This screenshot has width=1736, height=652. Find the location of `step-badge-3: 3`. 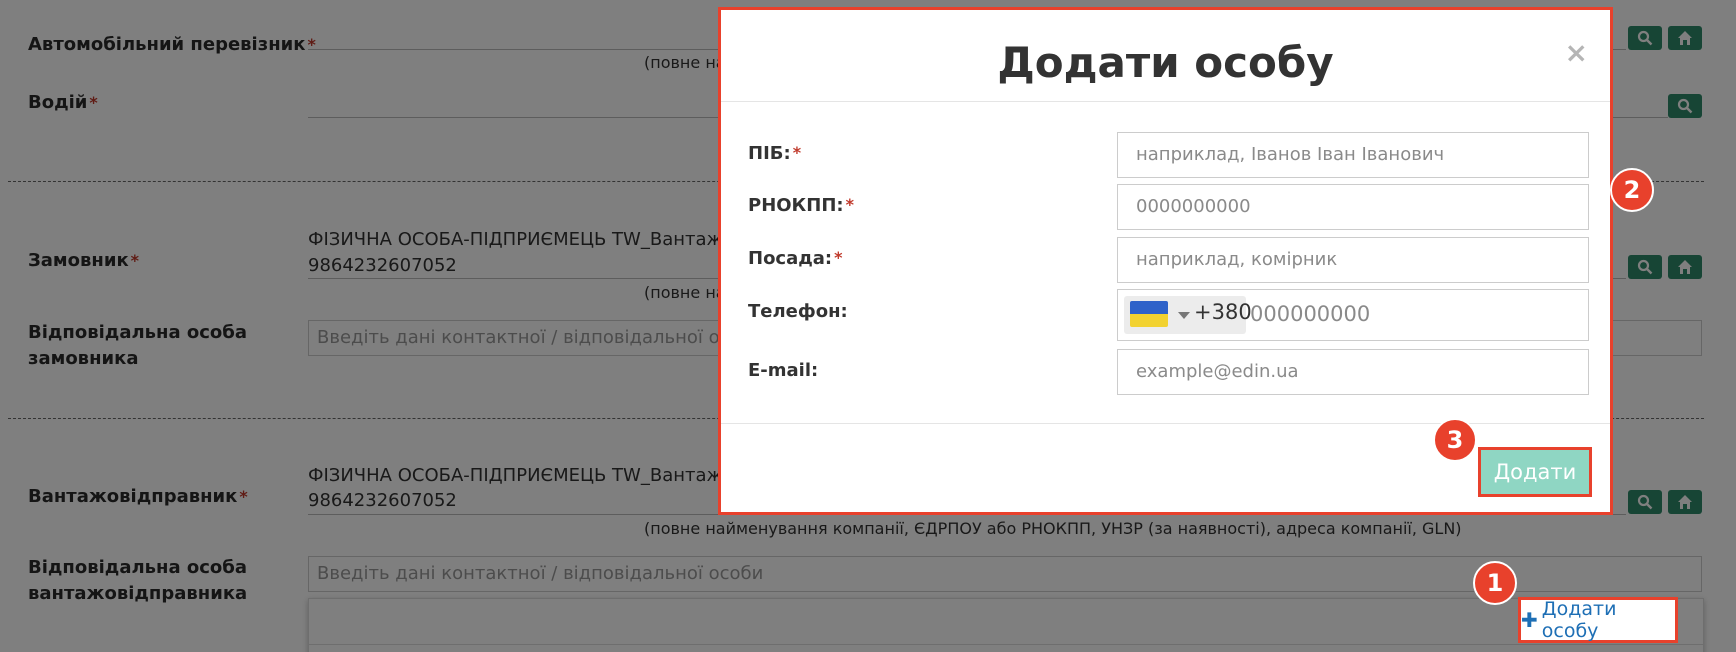

step-badge-3: 3 is located at coordinates (1455, 440).